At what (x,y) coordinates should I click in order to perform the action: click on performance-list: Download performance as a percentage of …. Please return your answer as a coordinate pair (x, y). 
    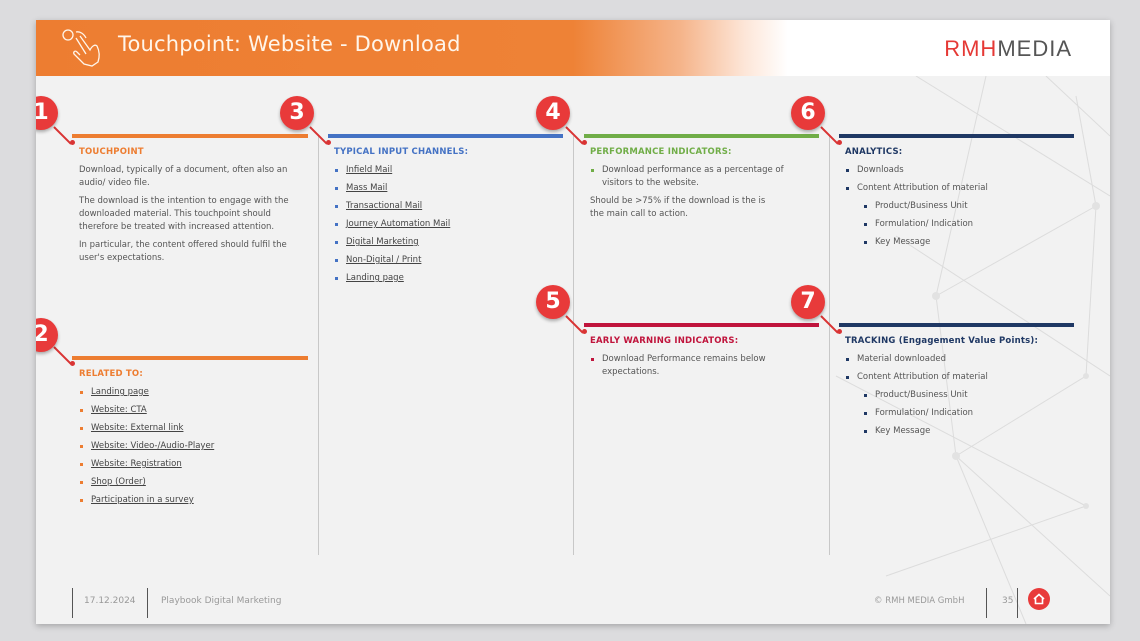
    Looking at the image, I should click on (702, 177).